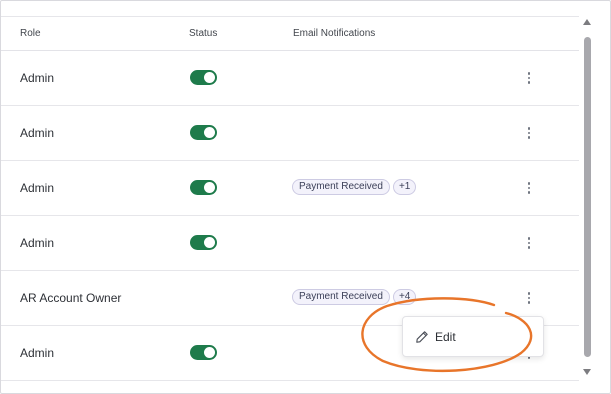 The image size is (611, 394). What do you see at coordinates (334, 33) in the screenshot?
I see `column-header-email-notifications: Email Notifications` at bounding box center [334, 33].